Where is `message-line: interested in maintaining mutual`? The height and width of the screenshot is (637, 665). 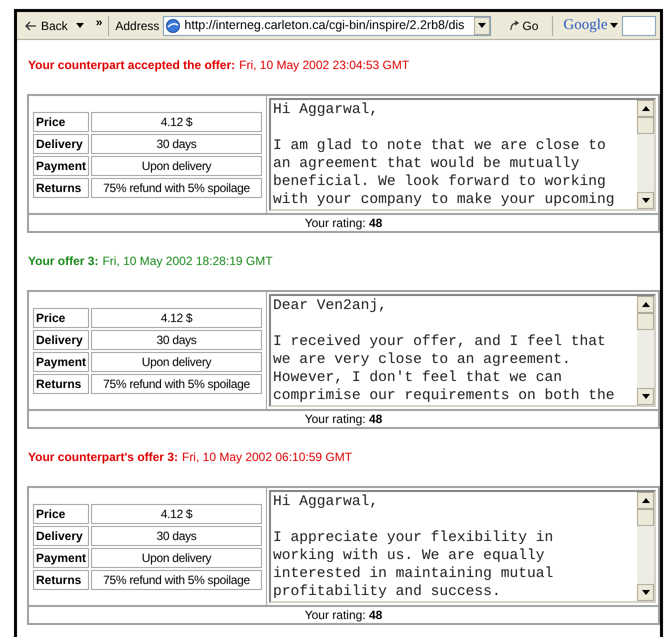
message-line: interested in maintaining mutual is located at coordinates (413, 574).